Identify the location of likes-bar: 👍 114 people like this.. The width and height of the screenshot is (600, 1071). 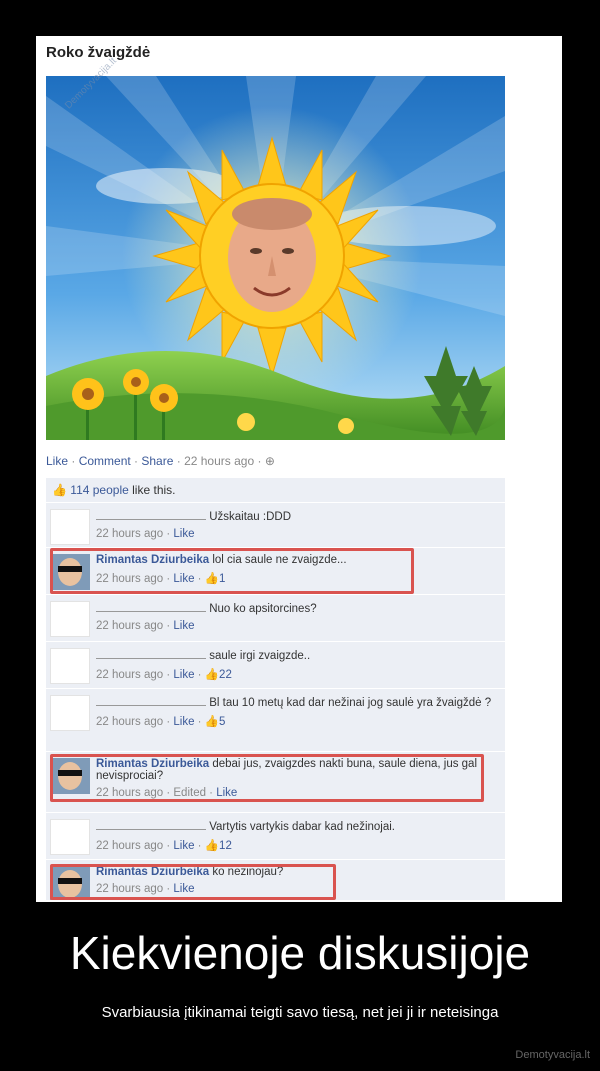
(275, 490).